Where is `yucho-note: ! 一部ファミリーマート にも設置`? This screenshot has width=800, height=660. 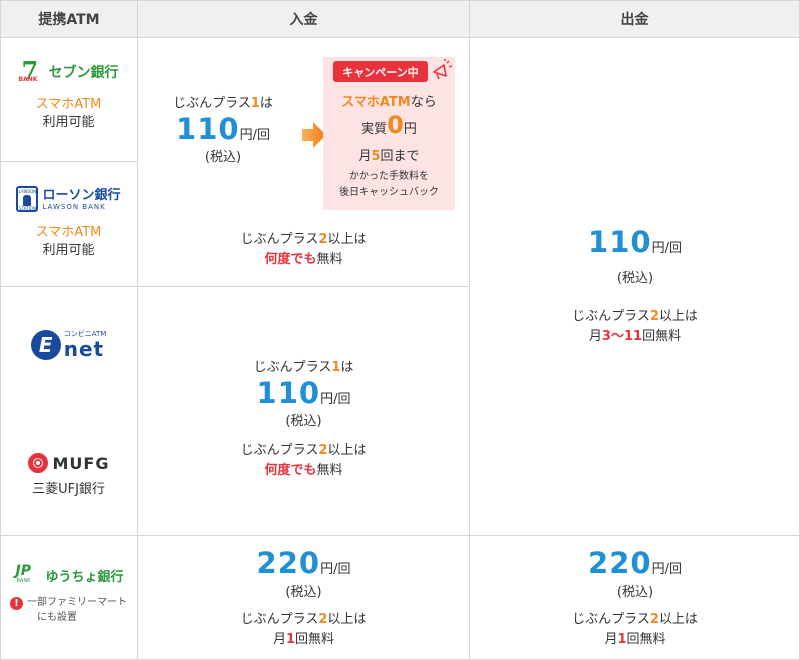
yucho-note: ! 一部ファミリーマート にも設置 is located at coordinates (68, 610).